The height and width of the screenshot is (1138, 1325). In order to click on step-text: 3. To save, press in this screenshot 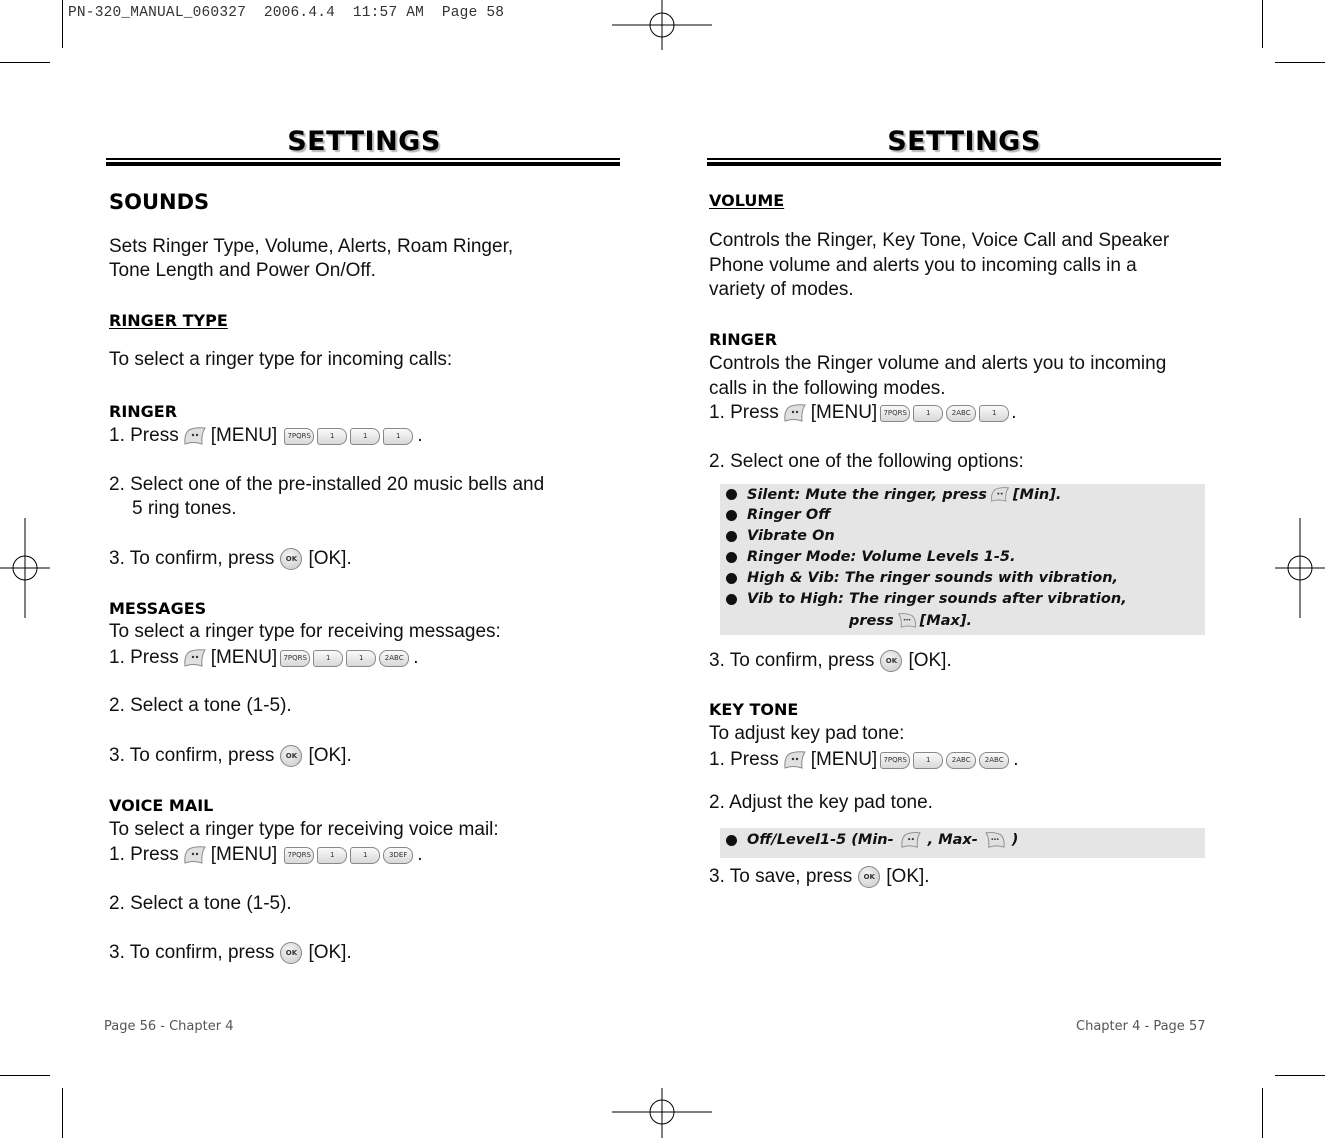, I will do `click(781, 876)`.